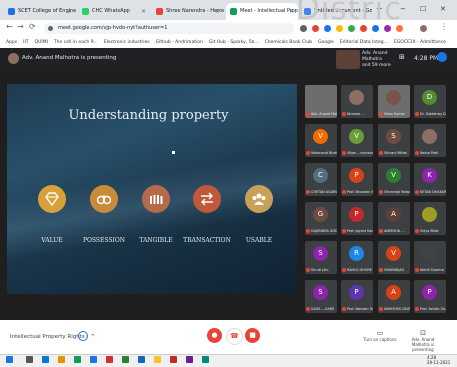 The height and width of the screenshot is (367, 457). Describe the element at coordinates (324, 114) in the screenshot. I see `participant-name: Adv. Anand Malhotra` at that location.